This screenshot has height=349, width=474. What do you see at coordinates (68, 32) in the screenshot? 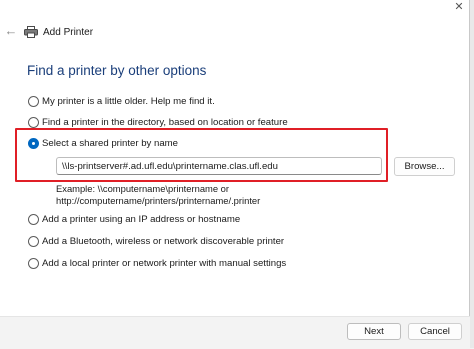
I see `window-title: Add Printer` at bounding box center [68, 32].